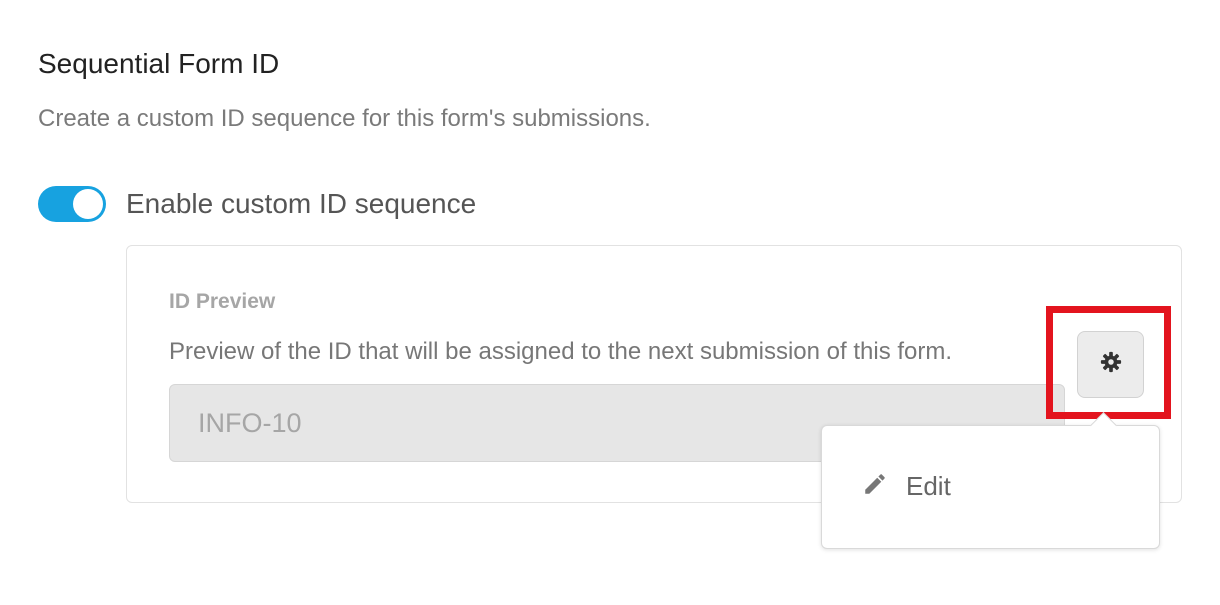  Describe the element at coordinates (159, 63) in the screenshot. I see `section-title: Sequential Form ID` at that location.